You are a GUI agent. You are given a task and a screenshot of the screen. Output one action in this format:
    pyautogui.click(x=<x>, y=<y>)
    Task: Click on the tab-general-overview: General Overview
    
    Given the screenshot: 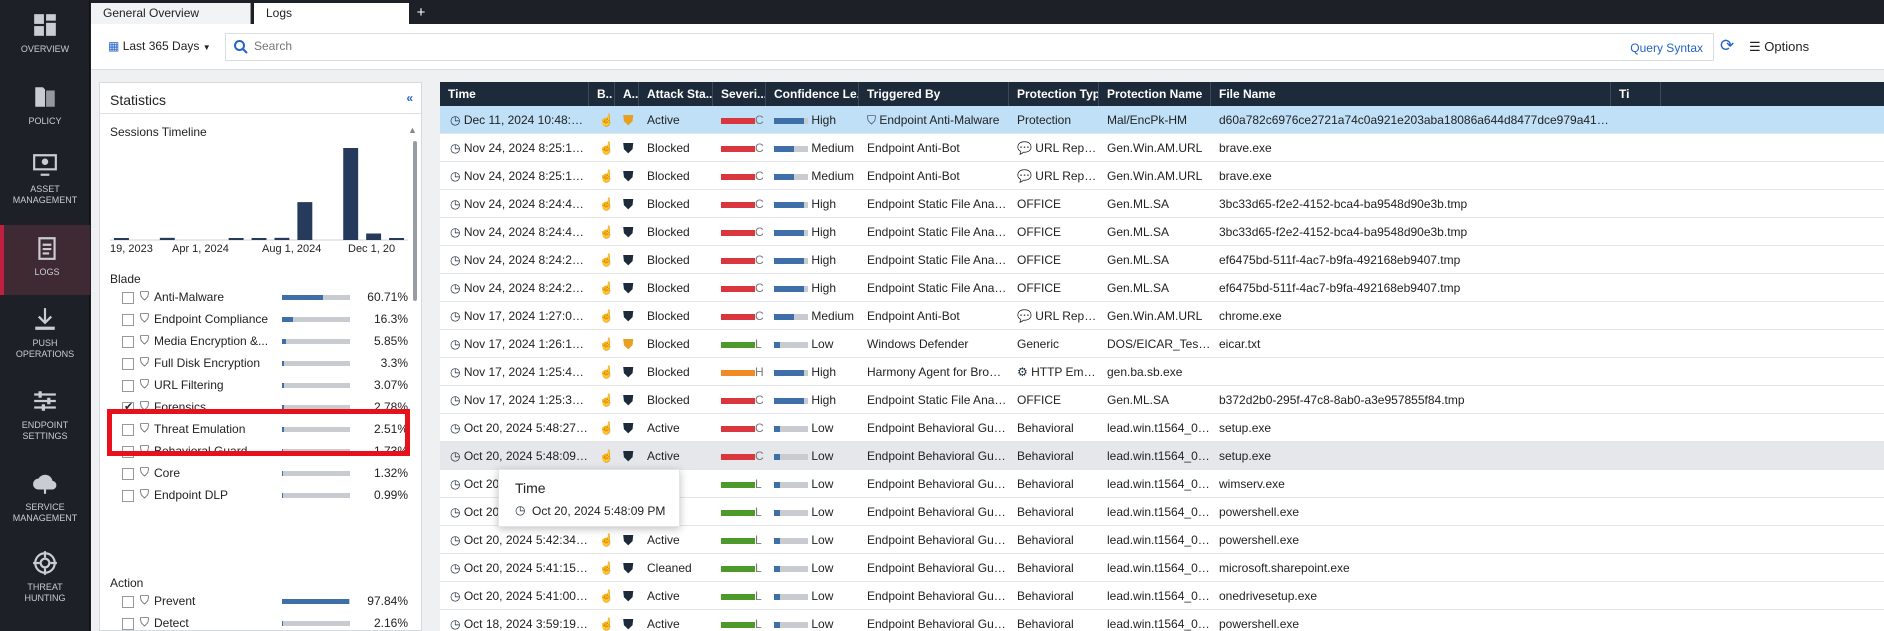 What is the action you would take?
    pyautogui.click(x=171, y=13)
    